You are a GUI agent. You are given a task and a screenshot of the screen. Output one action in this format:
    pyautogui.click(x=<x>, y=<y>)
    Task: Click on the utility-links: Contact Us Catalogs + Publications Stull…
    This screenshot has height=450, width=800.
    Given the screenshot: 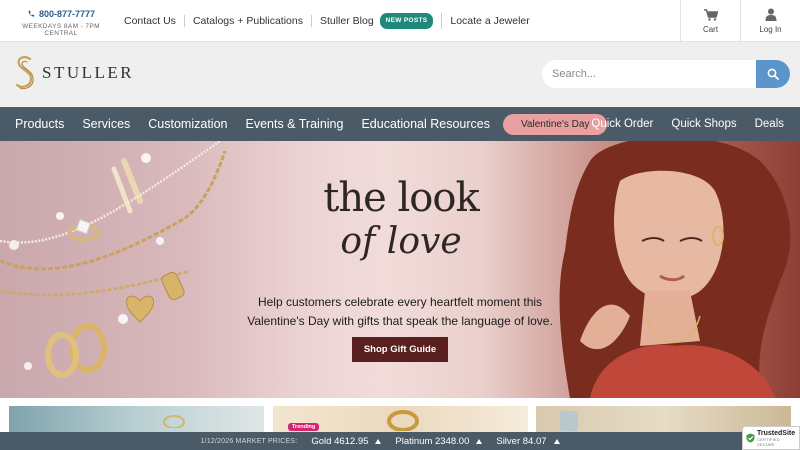 What is the action you would take?
    pyautogui.click(x=331, y=21)
    